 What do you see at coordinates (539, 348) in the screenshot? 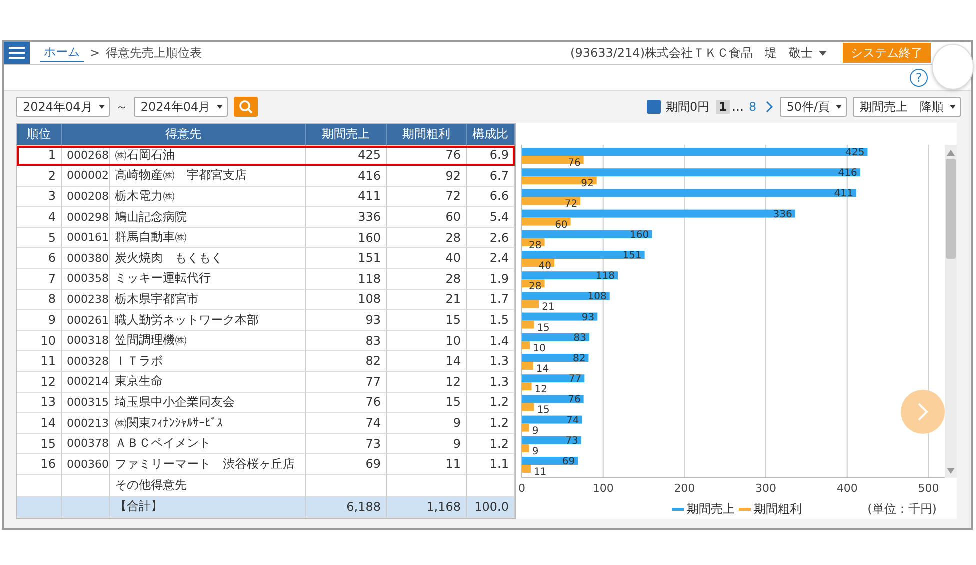
I see `bar-value-label: 10` at bounding box center [539, 348].